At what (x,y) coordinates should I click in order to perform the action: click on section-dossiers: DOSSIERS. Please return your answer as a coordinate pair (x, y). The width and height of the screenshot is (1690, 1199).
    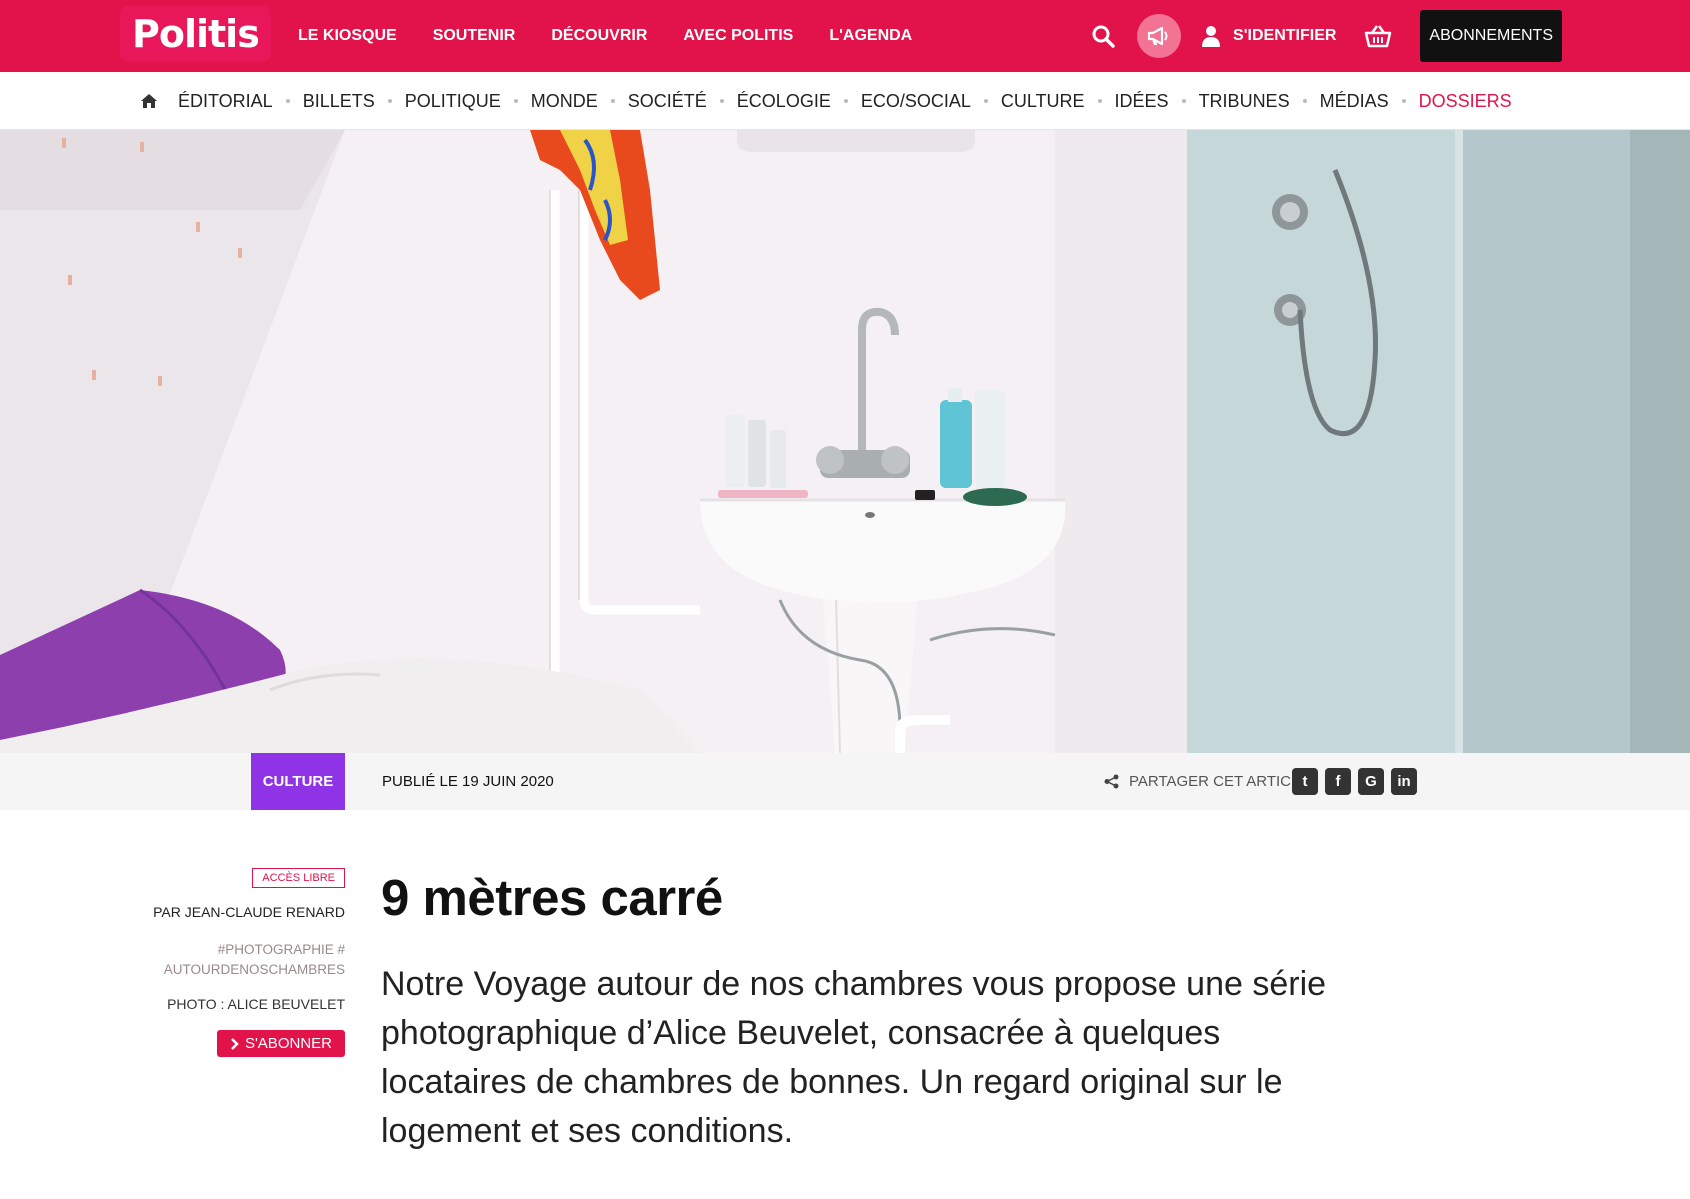
    Looking at the image, I should click on (1465, 101).